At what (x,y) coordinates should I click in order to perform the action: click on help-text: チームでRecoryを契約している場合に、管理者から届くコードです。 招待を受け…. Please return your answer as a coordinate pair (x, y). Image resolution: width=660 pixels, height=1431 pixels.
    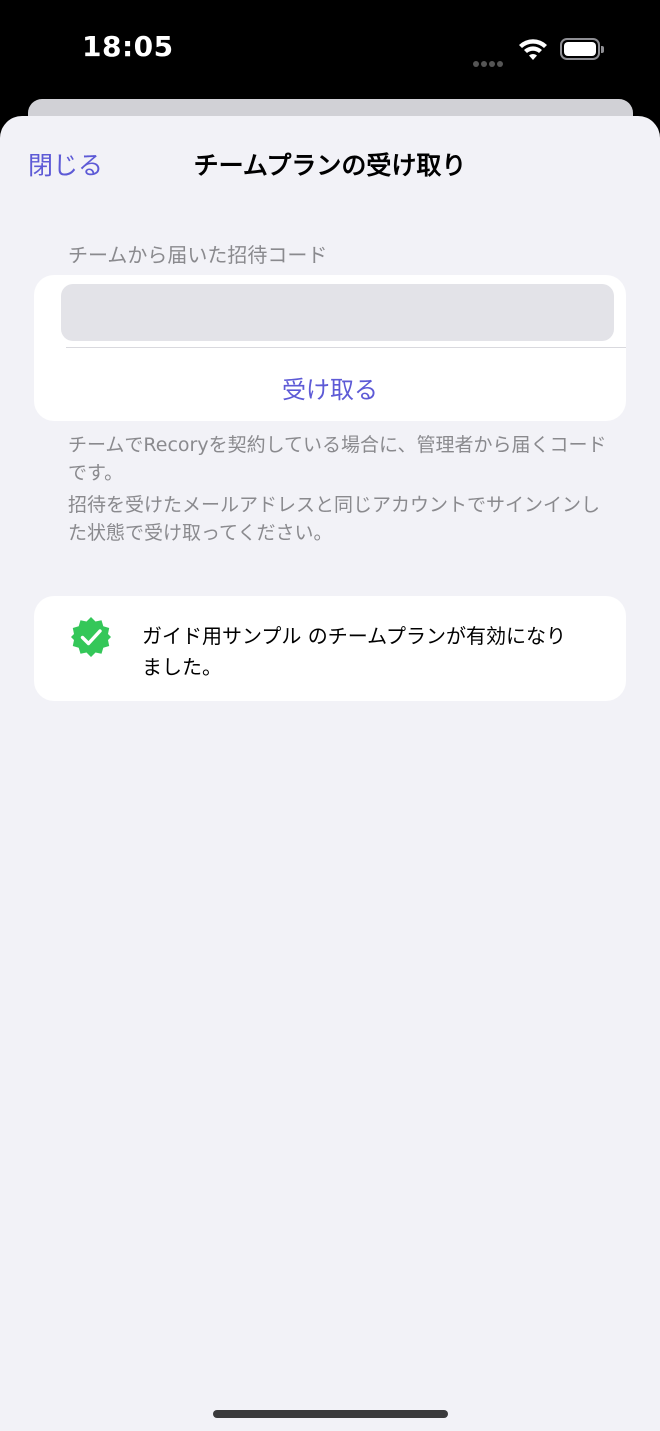
    Looking at the image, I should click on (338, 491).